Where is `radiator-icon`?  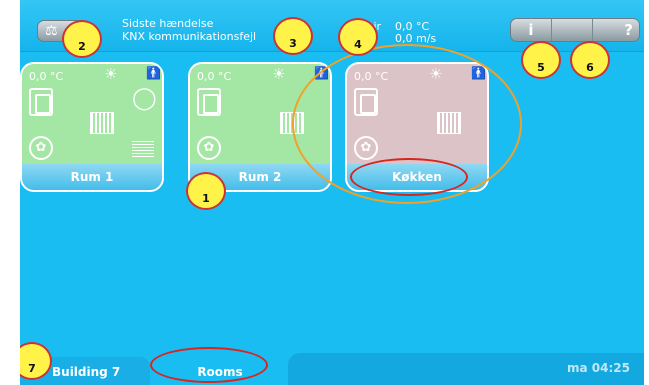 radiator-icon is located at coordinates (102, 123).